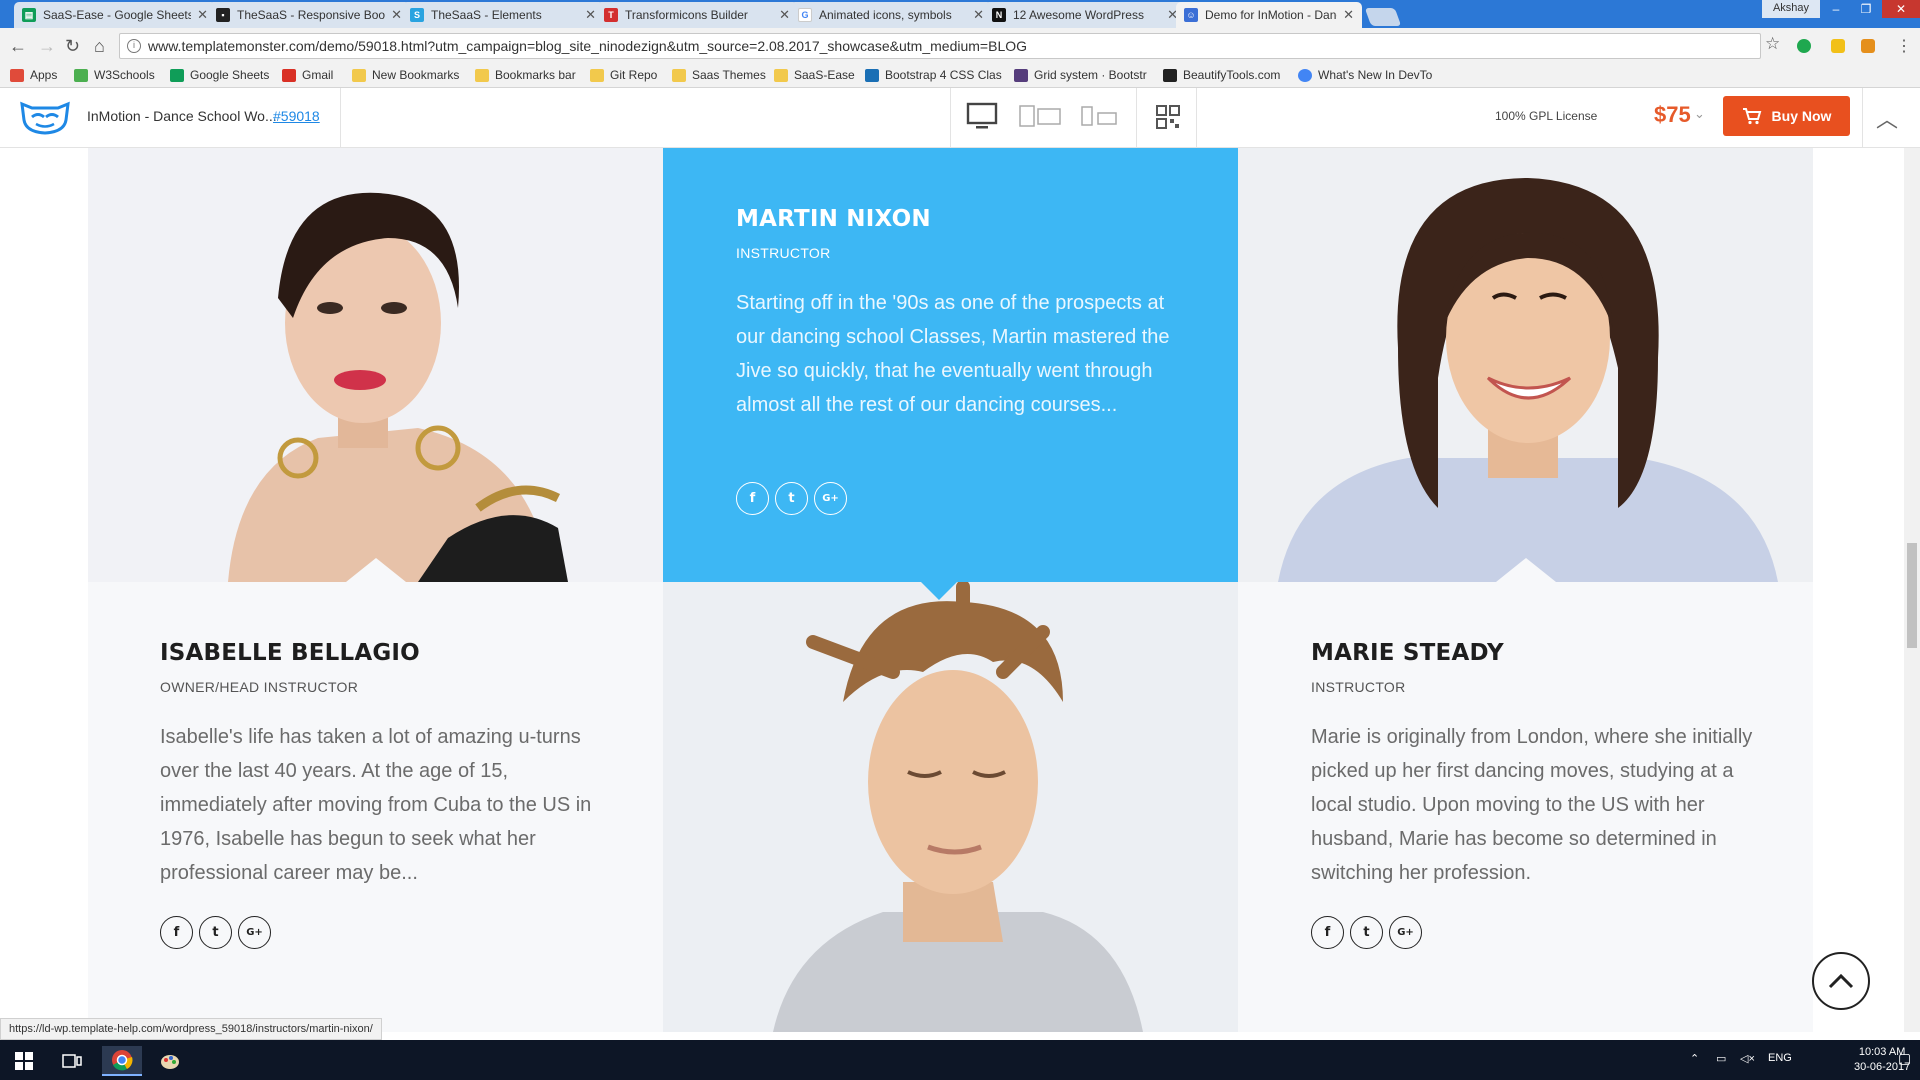 The height and width of the screenshot is (1080, 1920). I want to click on collapse-bar-icon: ︿, so click(1887, 118).